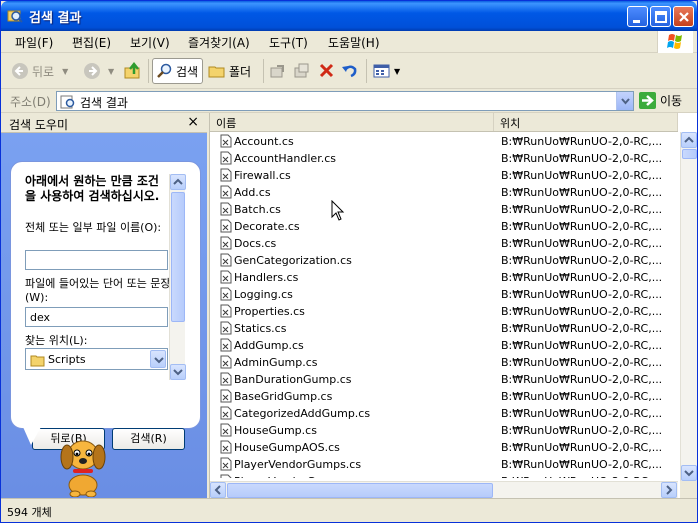  What do you see at coordinates (92, 188) in the screenshot?
I see `search-prompt: 아래에서 원하는 만큼 조건을 사용하여 검색하십시오.` at bounding box center [92, 188].